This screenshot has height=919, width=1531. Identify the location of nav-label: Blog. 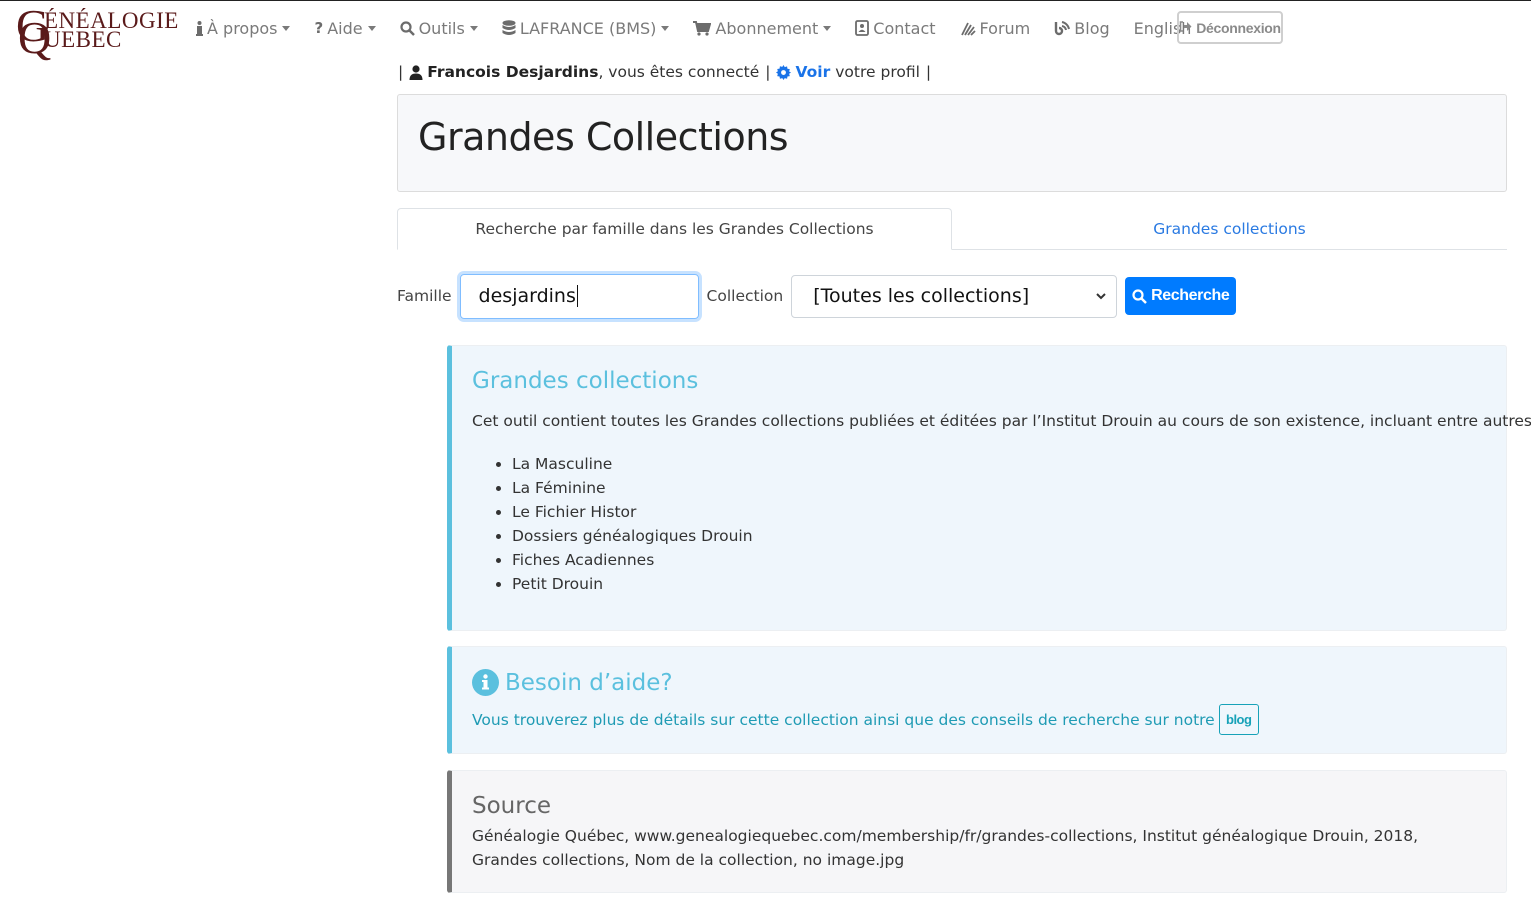
(1092, 28).